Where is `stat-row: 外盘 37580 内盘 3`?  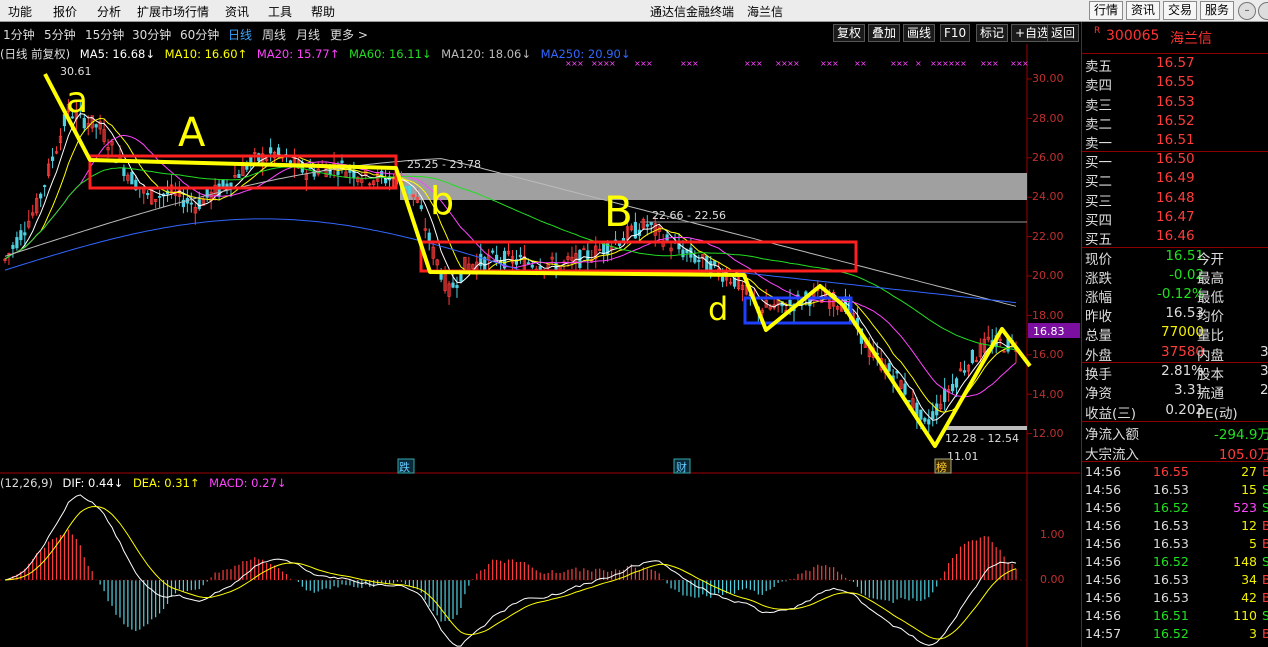
stat-row: 外盘 37580 内盘 3 is located at coordinates (1176, 354).